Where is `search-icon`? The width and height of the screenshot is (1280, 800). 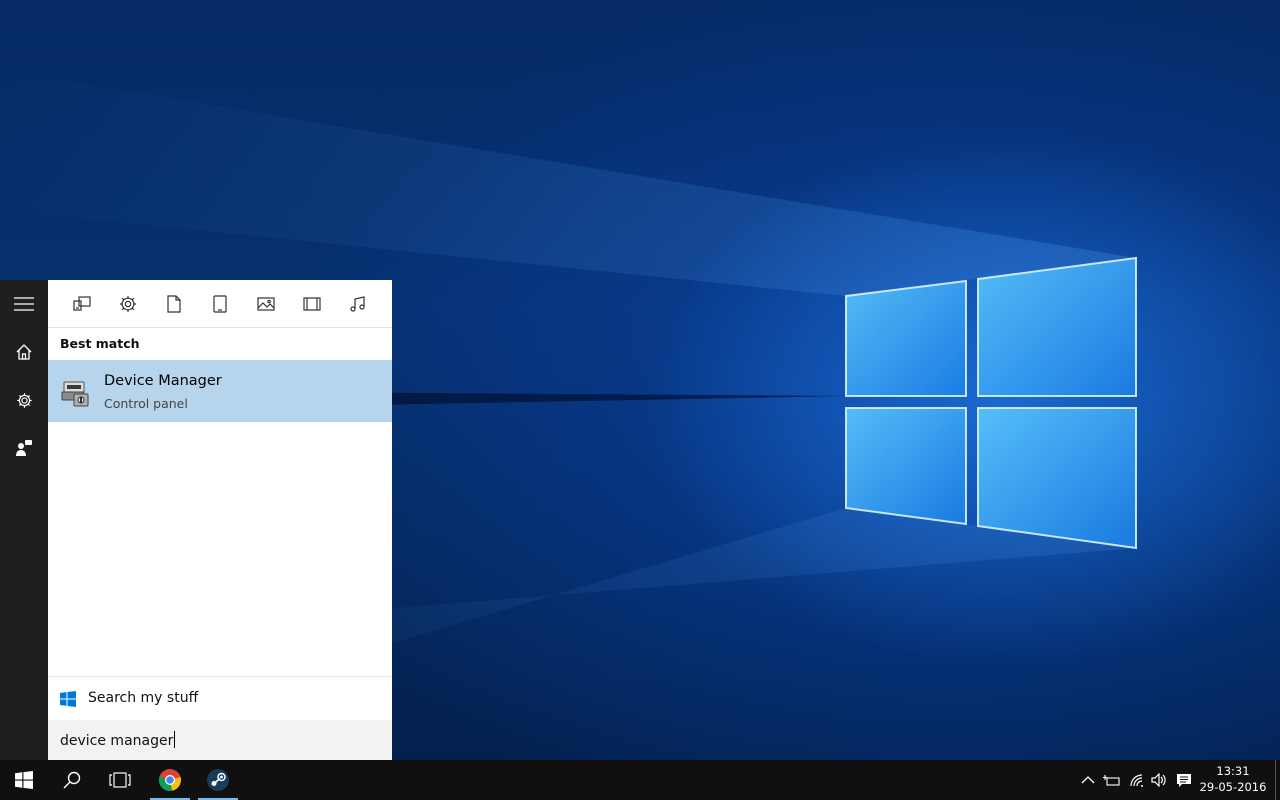
search-icon is located at coordinates (72, 780).